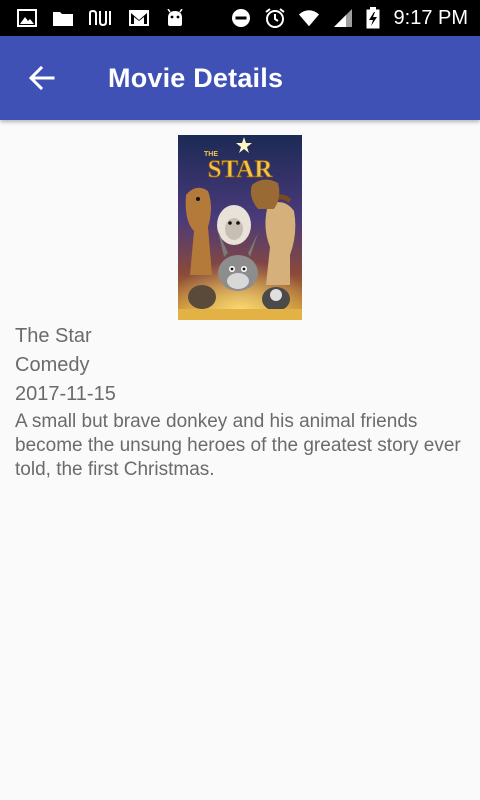  Describe the element at coordinates (309, 18) in the screenshot. I see `wifi-icon` at that location.